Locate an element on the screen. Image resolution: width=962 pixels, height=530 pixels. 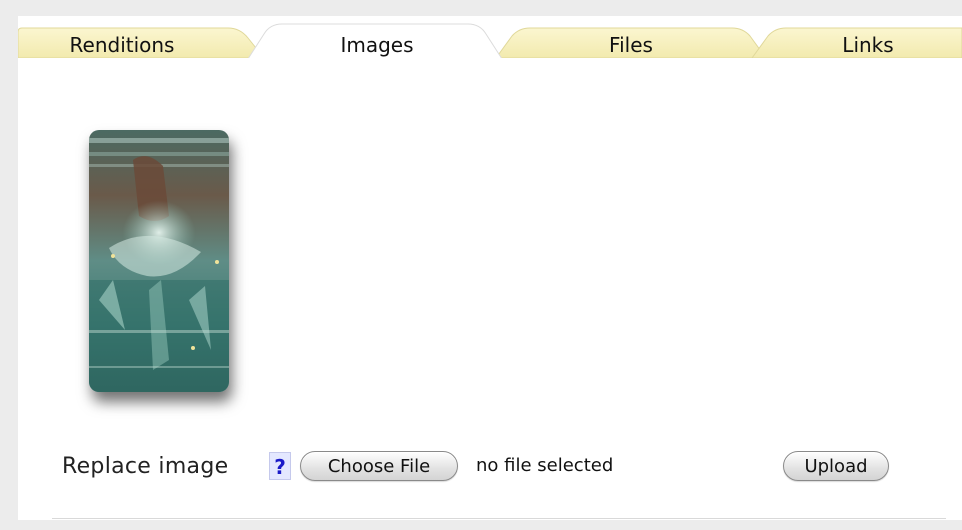
help-icon: ? is located at coordinates (280, 466).